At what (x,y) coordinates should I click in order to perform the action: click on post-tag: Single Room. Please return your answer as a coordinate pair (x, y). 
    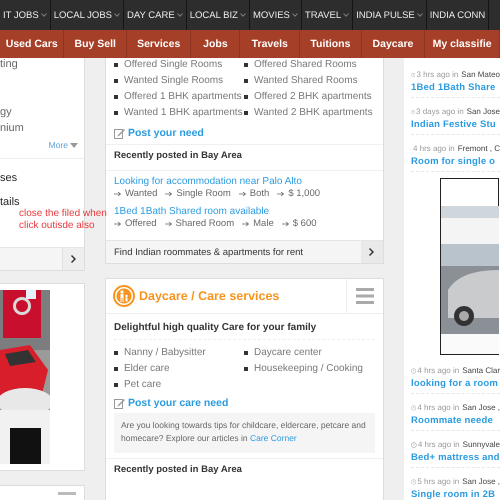
    Looking at the image, I should click on (198, 193).